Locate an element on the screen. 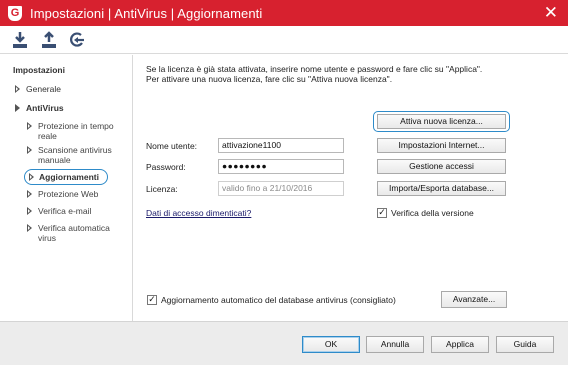 The image size is (568, 365). sidebar-item-aggiornamenti: Aggiornamenti is located at coordinates (69, 177).